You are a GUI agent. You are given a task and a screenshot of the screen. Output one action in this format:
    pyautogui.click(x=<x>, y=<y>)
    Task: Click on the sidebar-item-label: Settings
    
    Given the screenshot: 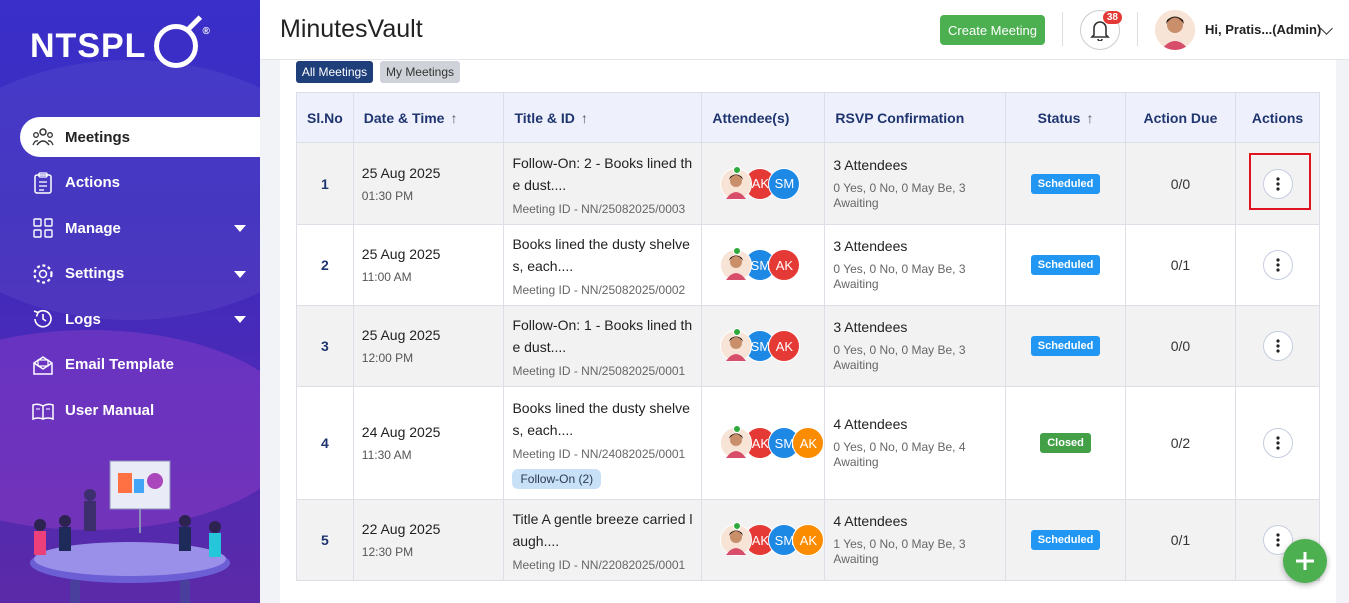 What is the action you would take?
    pyautogui.click(x=95, y=274)
    